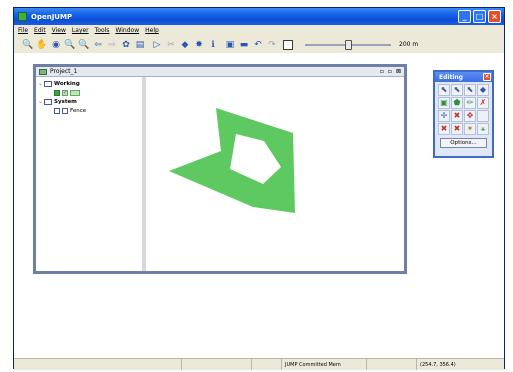 The height and width of the screenshot is (372, 513). I want to click on project-title-bar: Project_1 ▫ ▫ ⊠, so click(220, 72).